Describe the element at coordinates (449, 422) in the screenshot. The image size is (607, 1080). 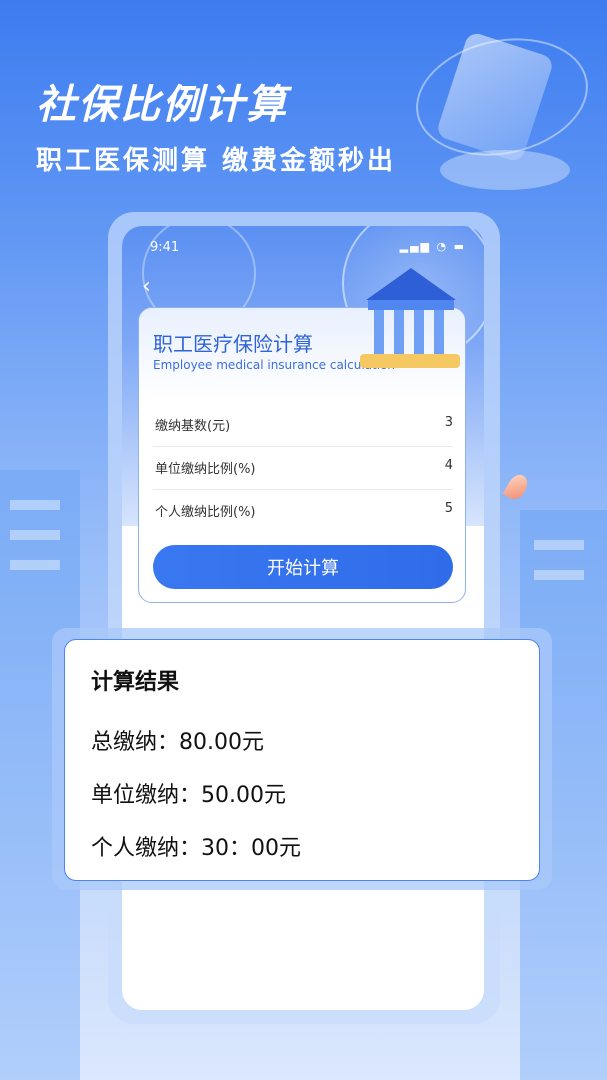
I see `field-value-base: 3` at that location.